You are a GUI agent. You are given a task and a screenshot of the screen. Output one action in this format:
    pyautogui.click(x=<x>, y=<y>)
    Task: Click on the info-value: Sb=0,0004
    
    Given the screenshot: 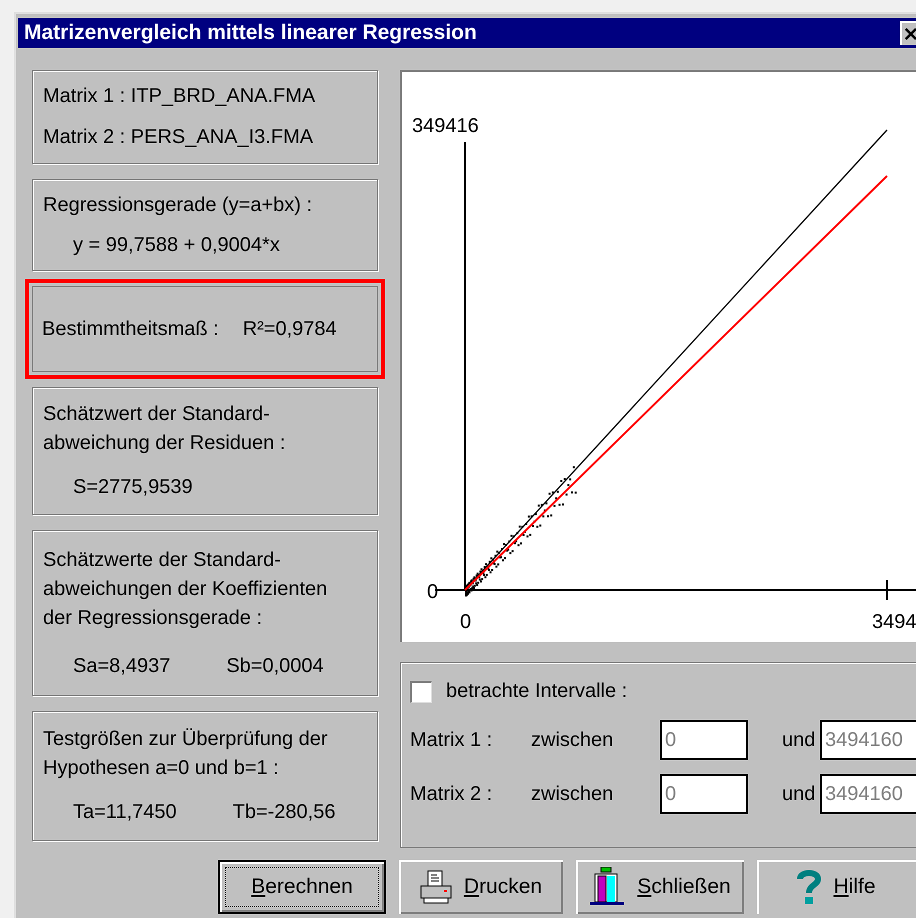 What is the action you would take?
    pyautogui.click(x=275, y=666)
    